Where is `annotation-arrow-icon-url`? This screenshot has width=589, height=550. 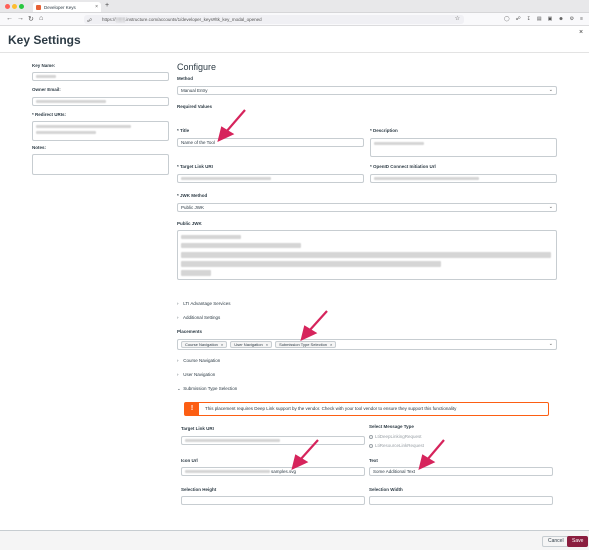 annotation-arrow-icon-url is located at coordinates (305, 454).